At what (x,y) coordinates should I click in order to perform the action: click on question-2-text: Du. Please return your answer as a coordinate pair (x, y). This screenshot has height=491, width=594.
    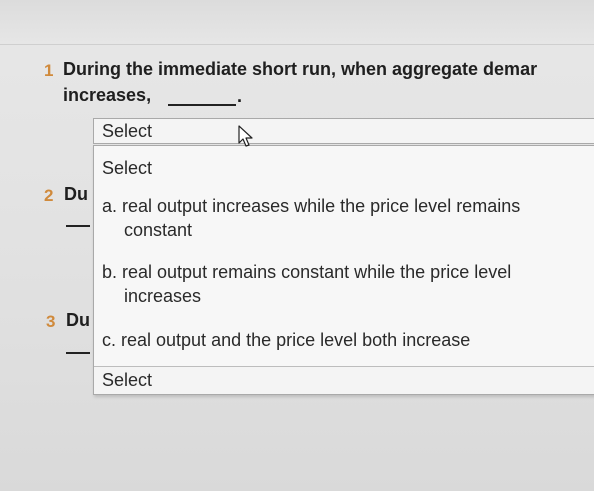
    Looking at the image, I should click on (76, 194).